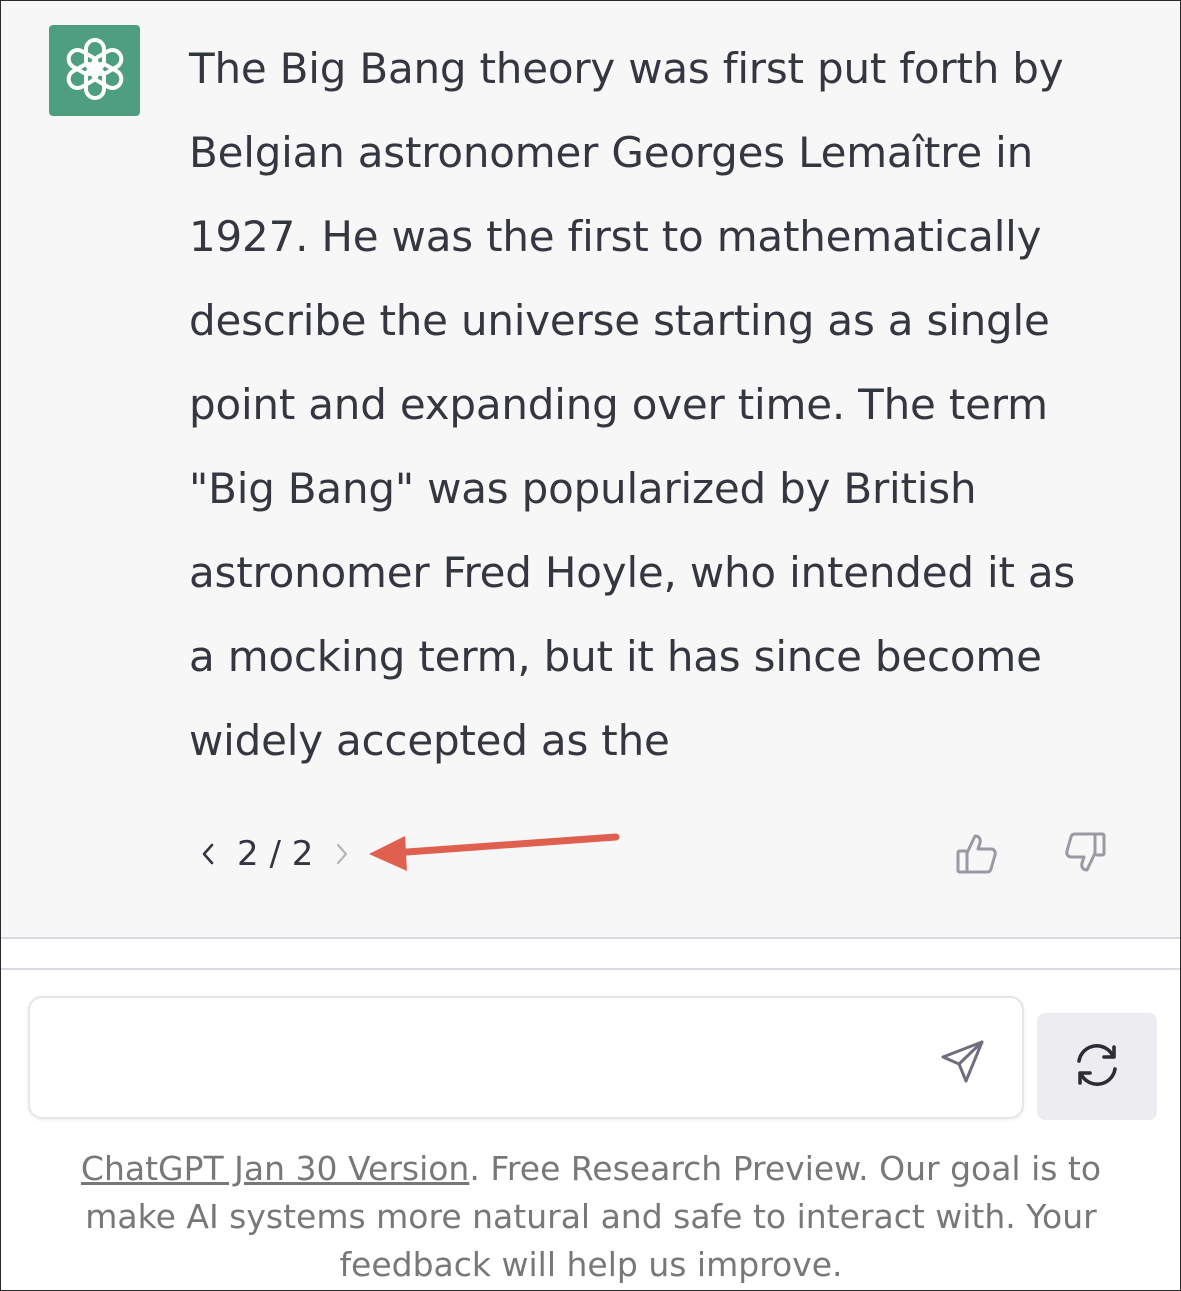 This screenshot has height=1291, width=1181. What do you see at coordinates (963, 1061) in the screenshot?
I see `send-icon` at bounding box center [963, 1061].